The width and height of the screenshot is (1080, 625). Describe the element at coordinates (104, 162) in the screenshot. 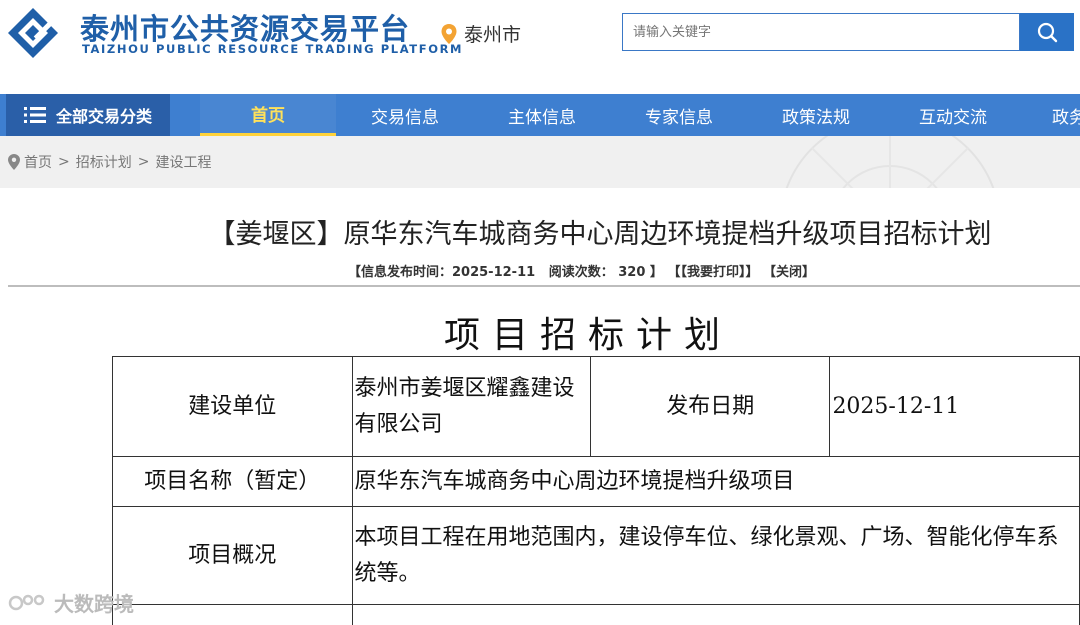

I see `breadcrumb-bid-plan: 招标计划` at that location.